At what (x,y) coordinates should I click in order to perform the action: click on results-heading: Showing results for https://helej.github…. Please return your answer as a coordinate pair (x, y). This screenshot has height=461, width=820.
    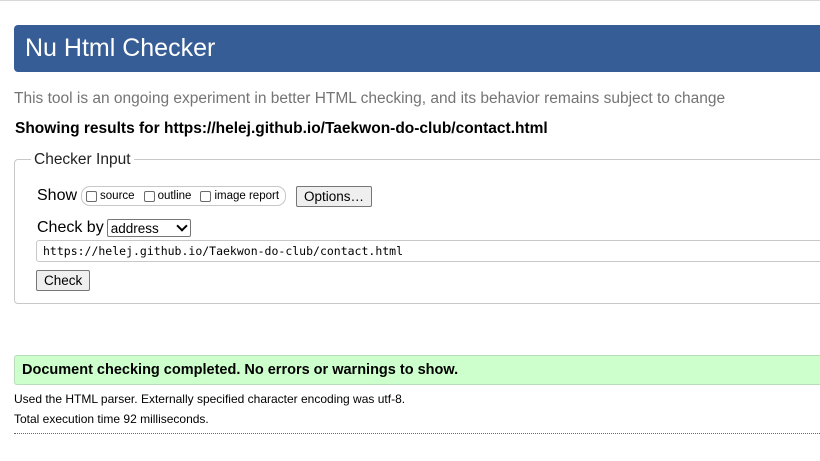
    Looking at the image, I should click on (281, 128).